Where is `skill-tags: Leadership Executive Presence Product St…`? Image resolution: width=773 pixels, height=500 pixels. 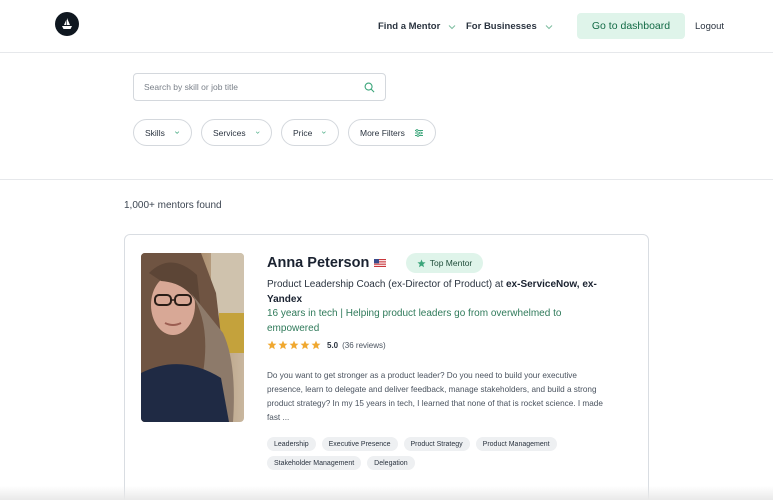 skill-tags: Leadership Executive Presence Product St… is located at coordinates (447, 453).